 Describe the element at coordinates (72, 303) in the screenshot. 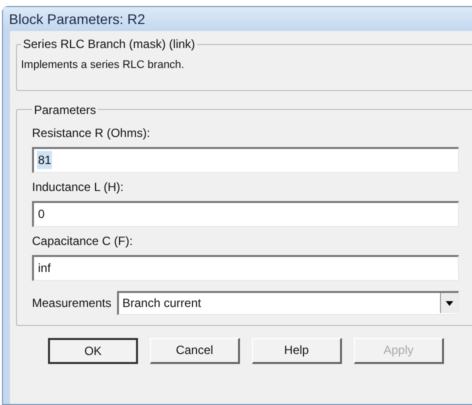

I see `measurements-label: Measurements` at that location.